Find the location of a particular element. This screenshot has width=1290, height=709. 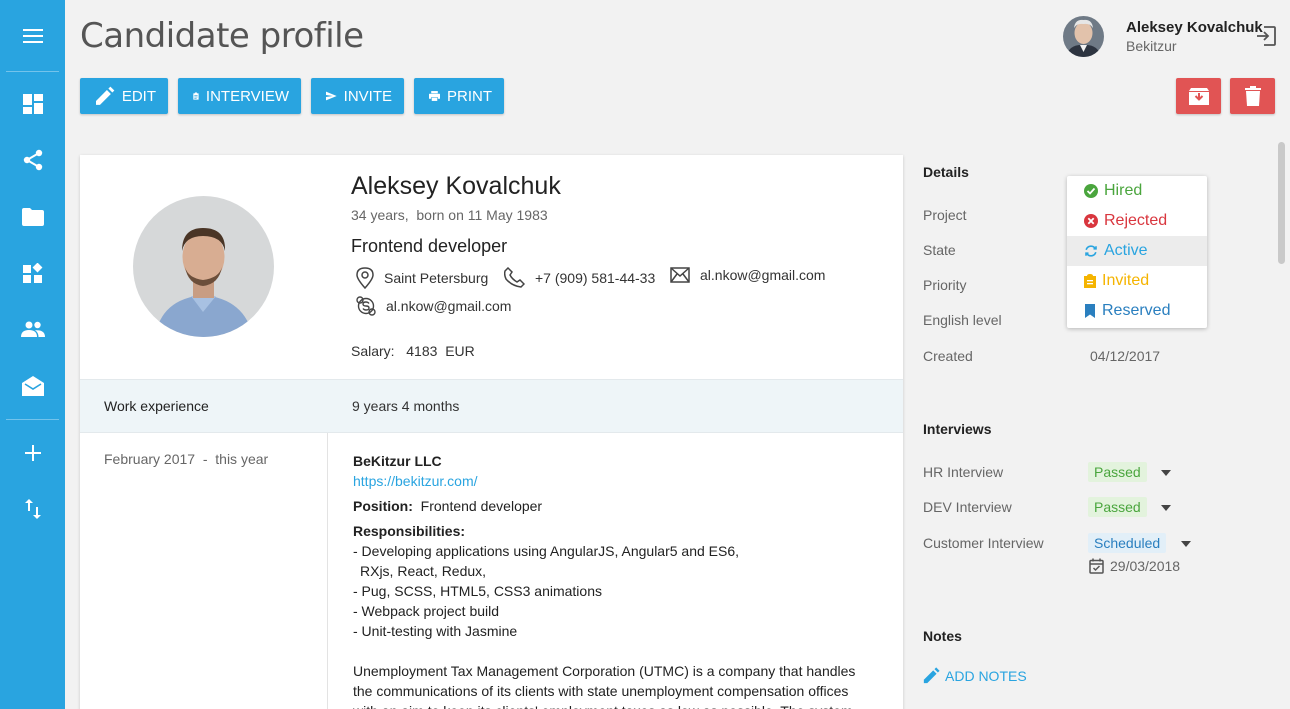

job-responsibilities-label: Responsibilities: is located at coordinates (409, 531).